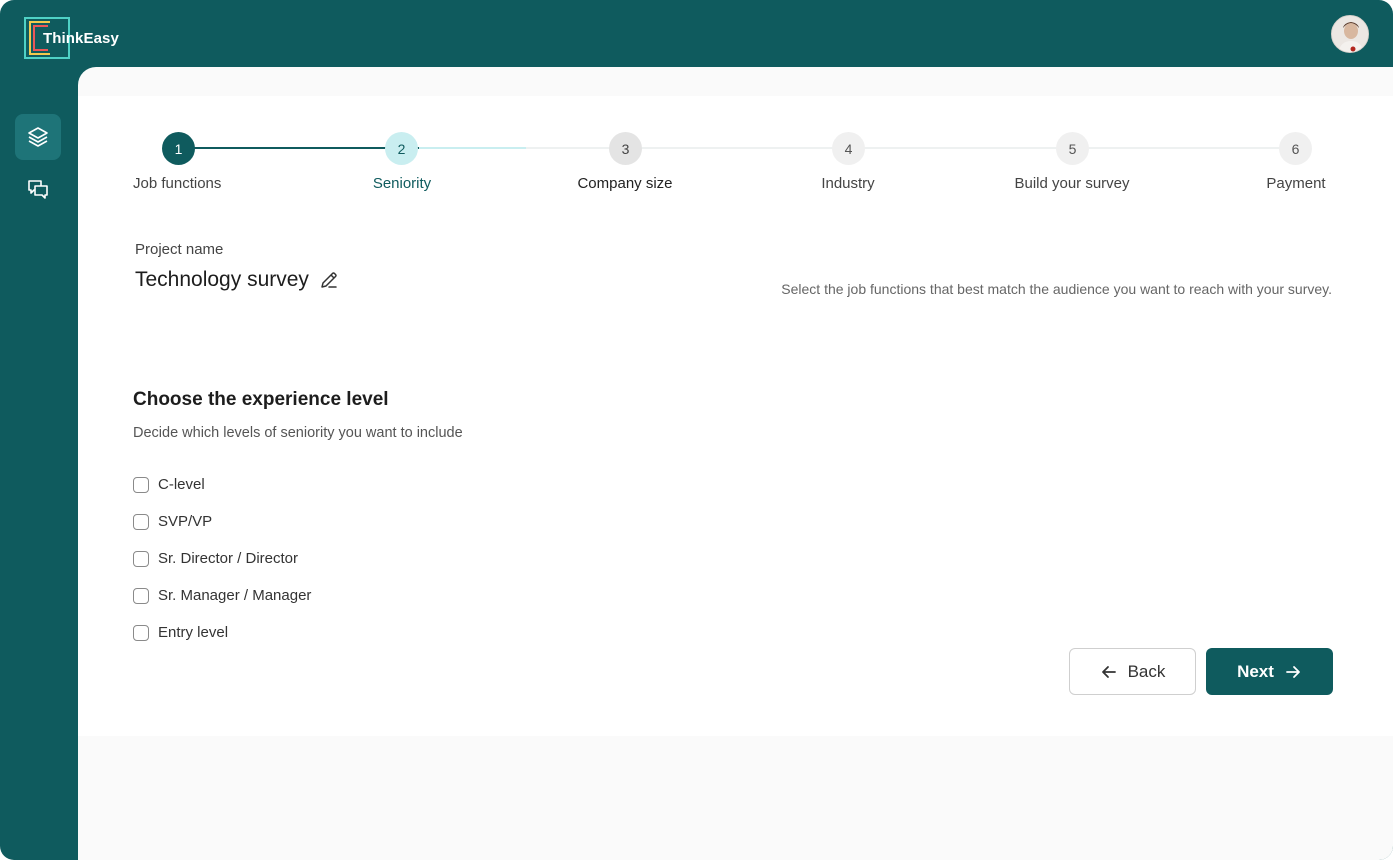 The height and width of the screenshot is (860, 1393). Describe the element at coordinates (625, 148) in the screenshot. I see `step-3-circle: 3` at that location.